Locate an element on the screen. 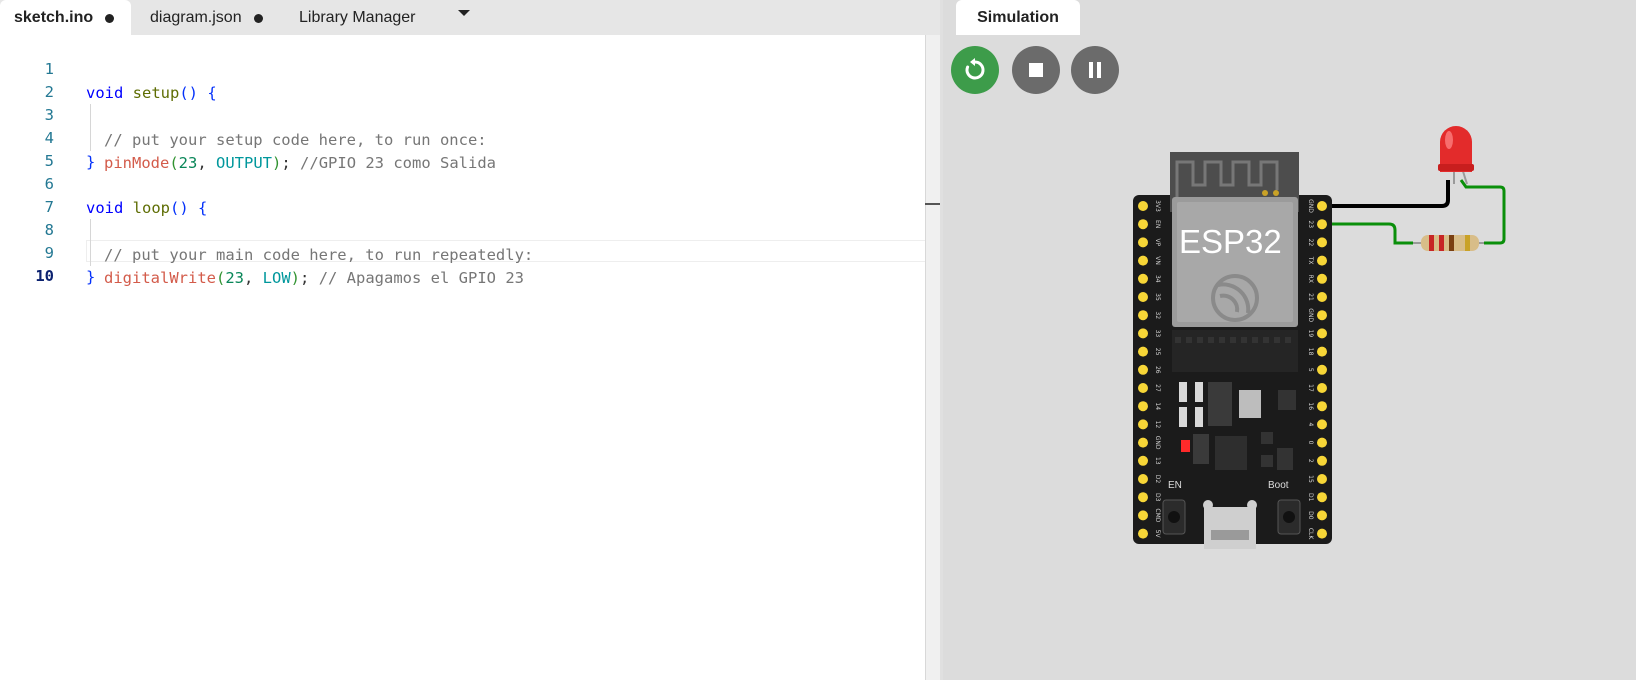 The width and height of the screenshot is (1636, 680). pin-left-d3 is located at coordinates (1143, 497).